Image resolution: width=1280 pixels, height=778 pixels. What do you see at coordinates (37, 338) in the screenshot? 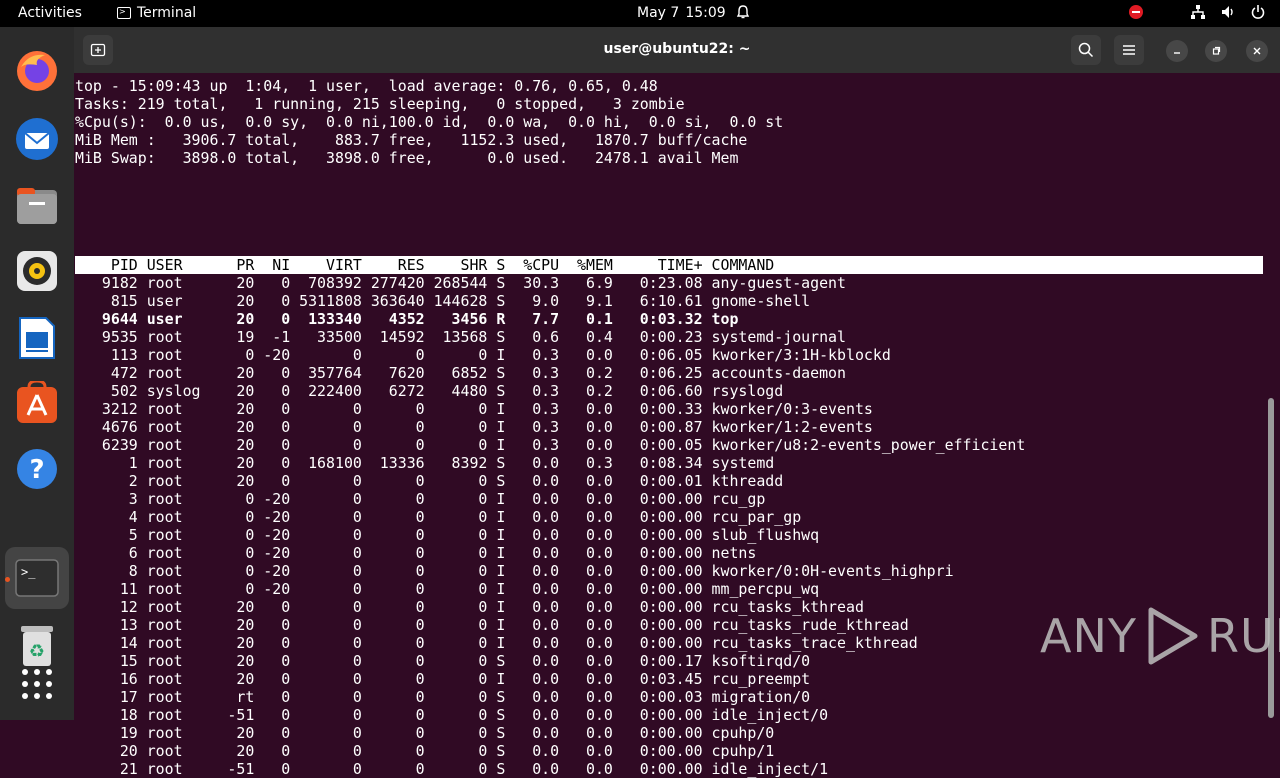
I see `libreoffice-writer-icon` at bounding box center [37, 338].